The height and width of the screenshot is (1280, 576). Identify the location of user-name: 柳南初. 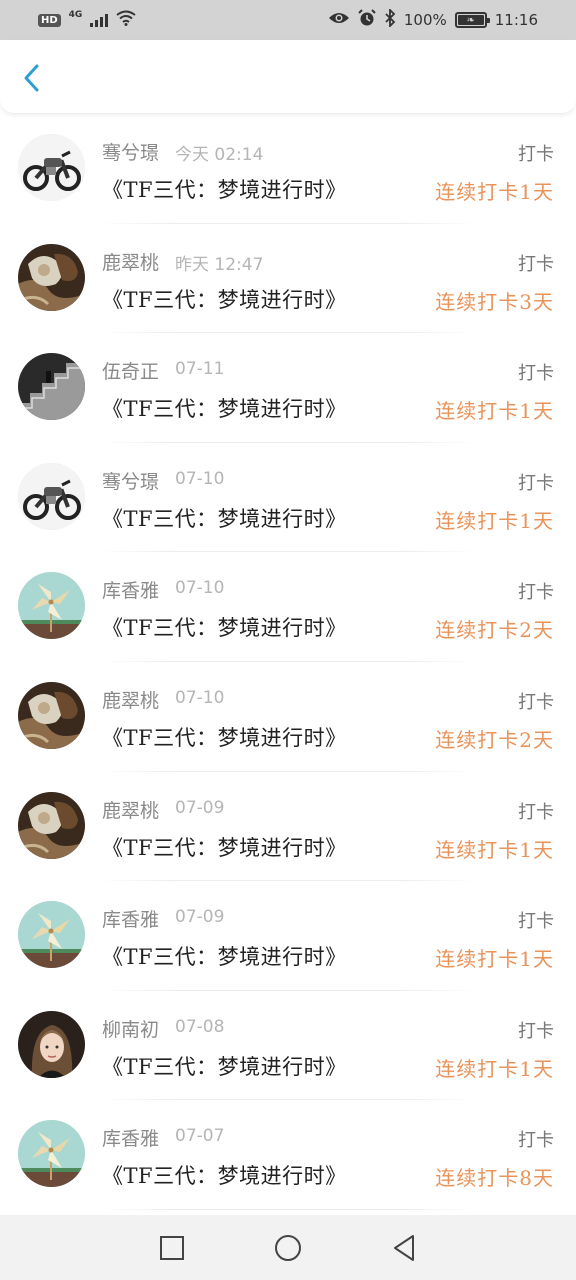
(130, 1028).